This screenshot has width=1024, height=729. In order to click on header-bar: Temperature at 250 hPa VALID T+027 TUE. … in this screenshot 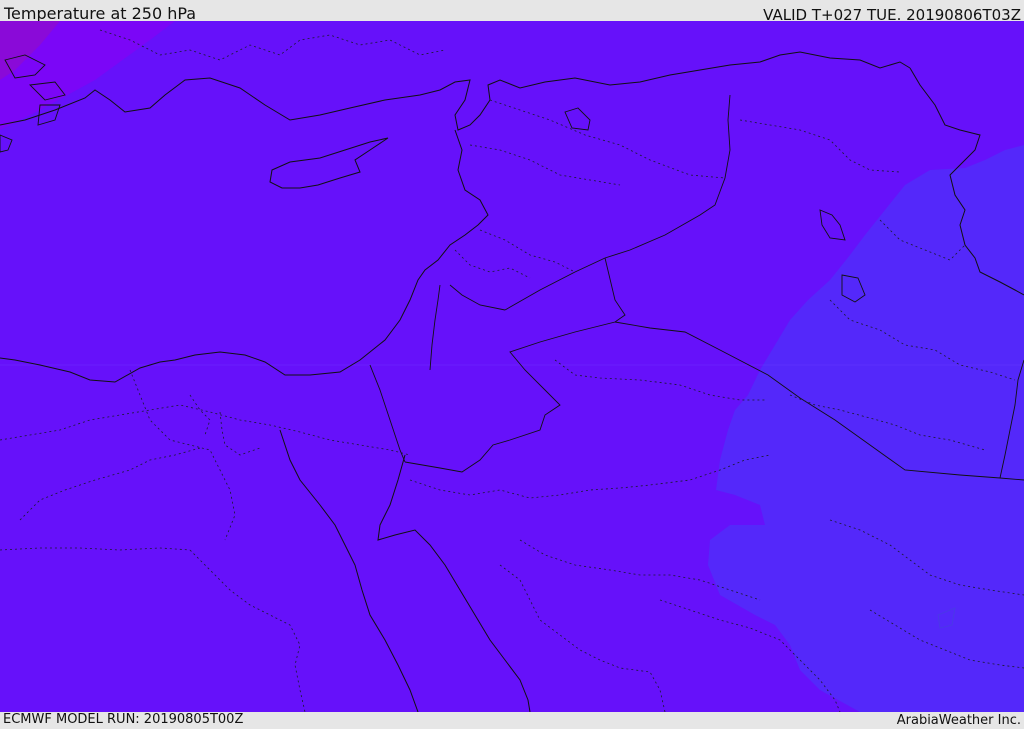, I will do `click(512, 12)`.